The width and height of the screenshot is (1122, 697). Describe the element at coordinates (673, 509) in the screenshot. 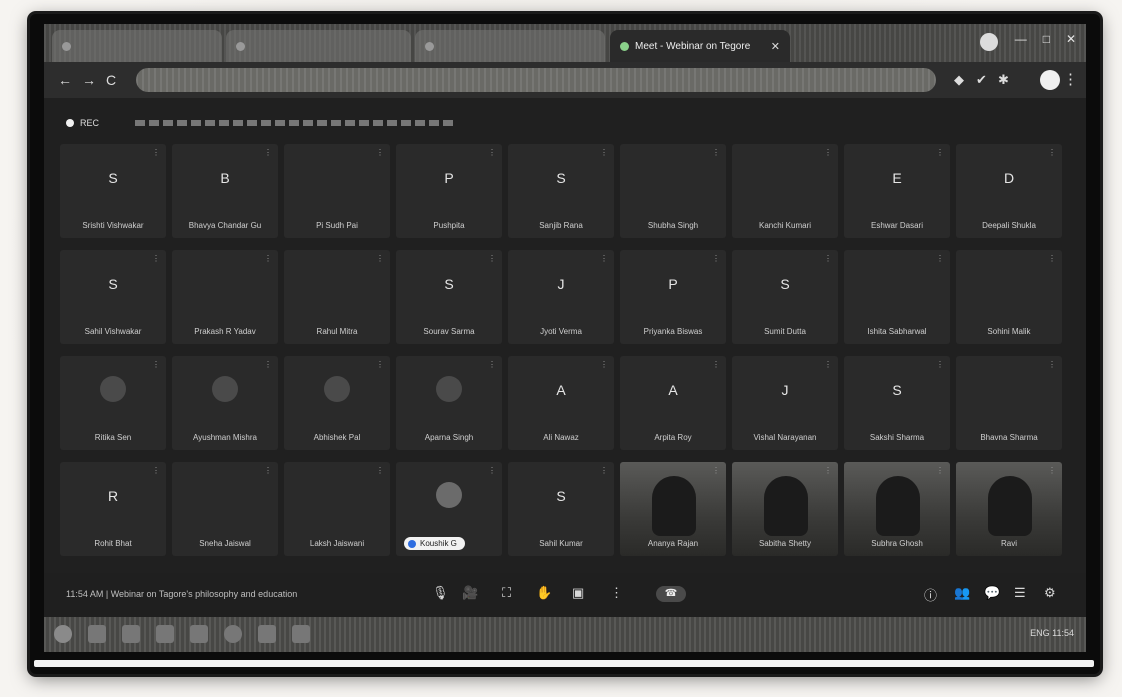

I see `participant-tile: ⋮ Ananya Rajan` at that location.